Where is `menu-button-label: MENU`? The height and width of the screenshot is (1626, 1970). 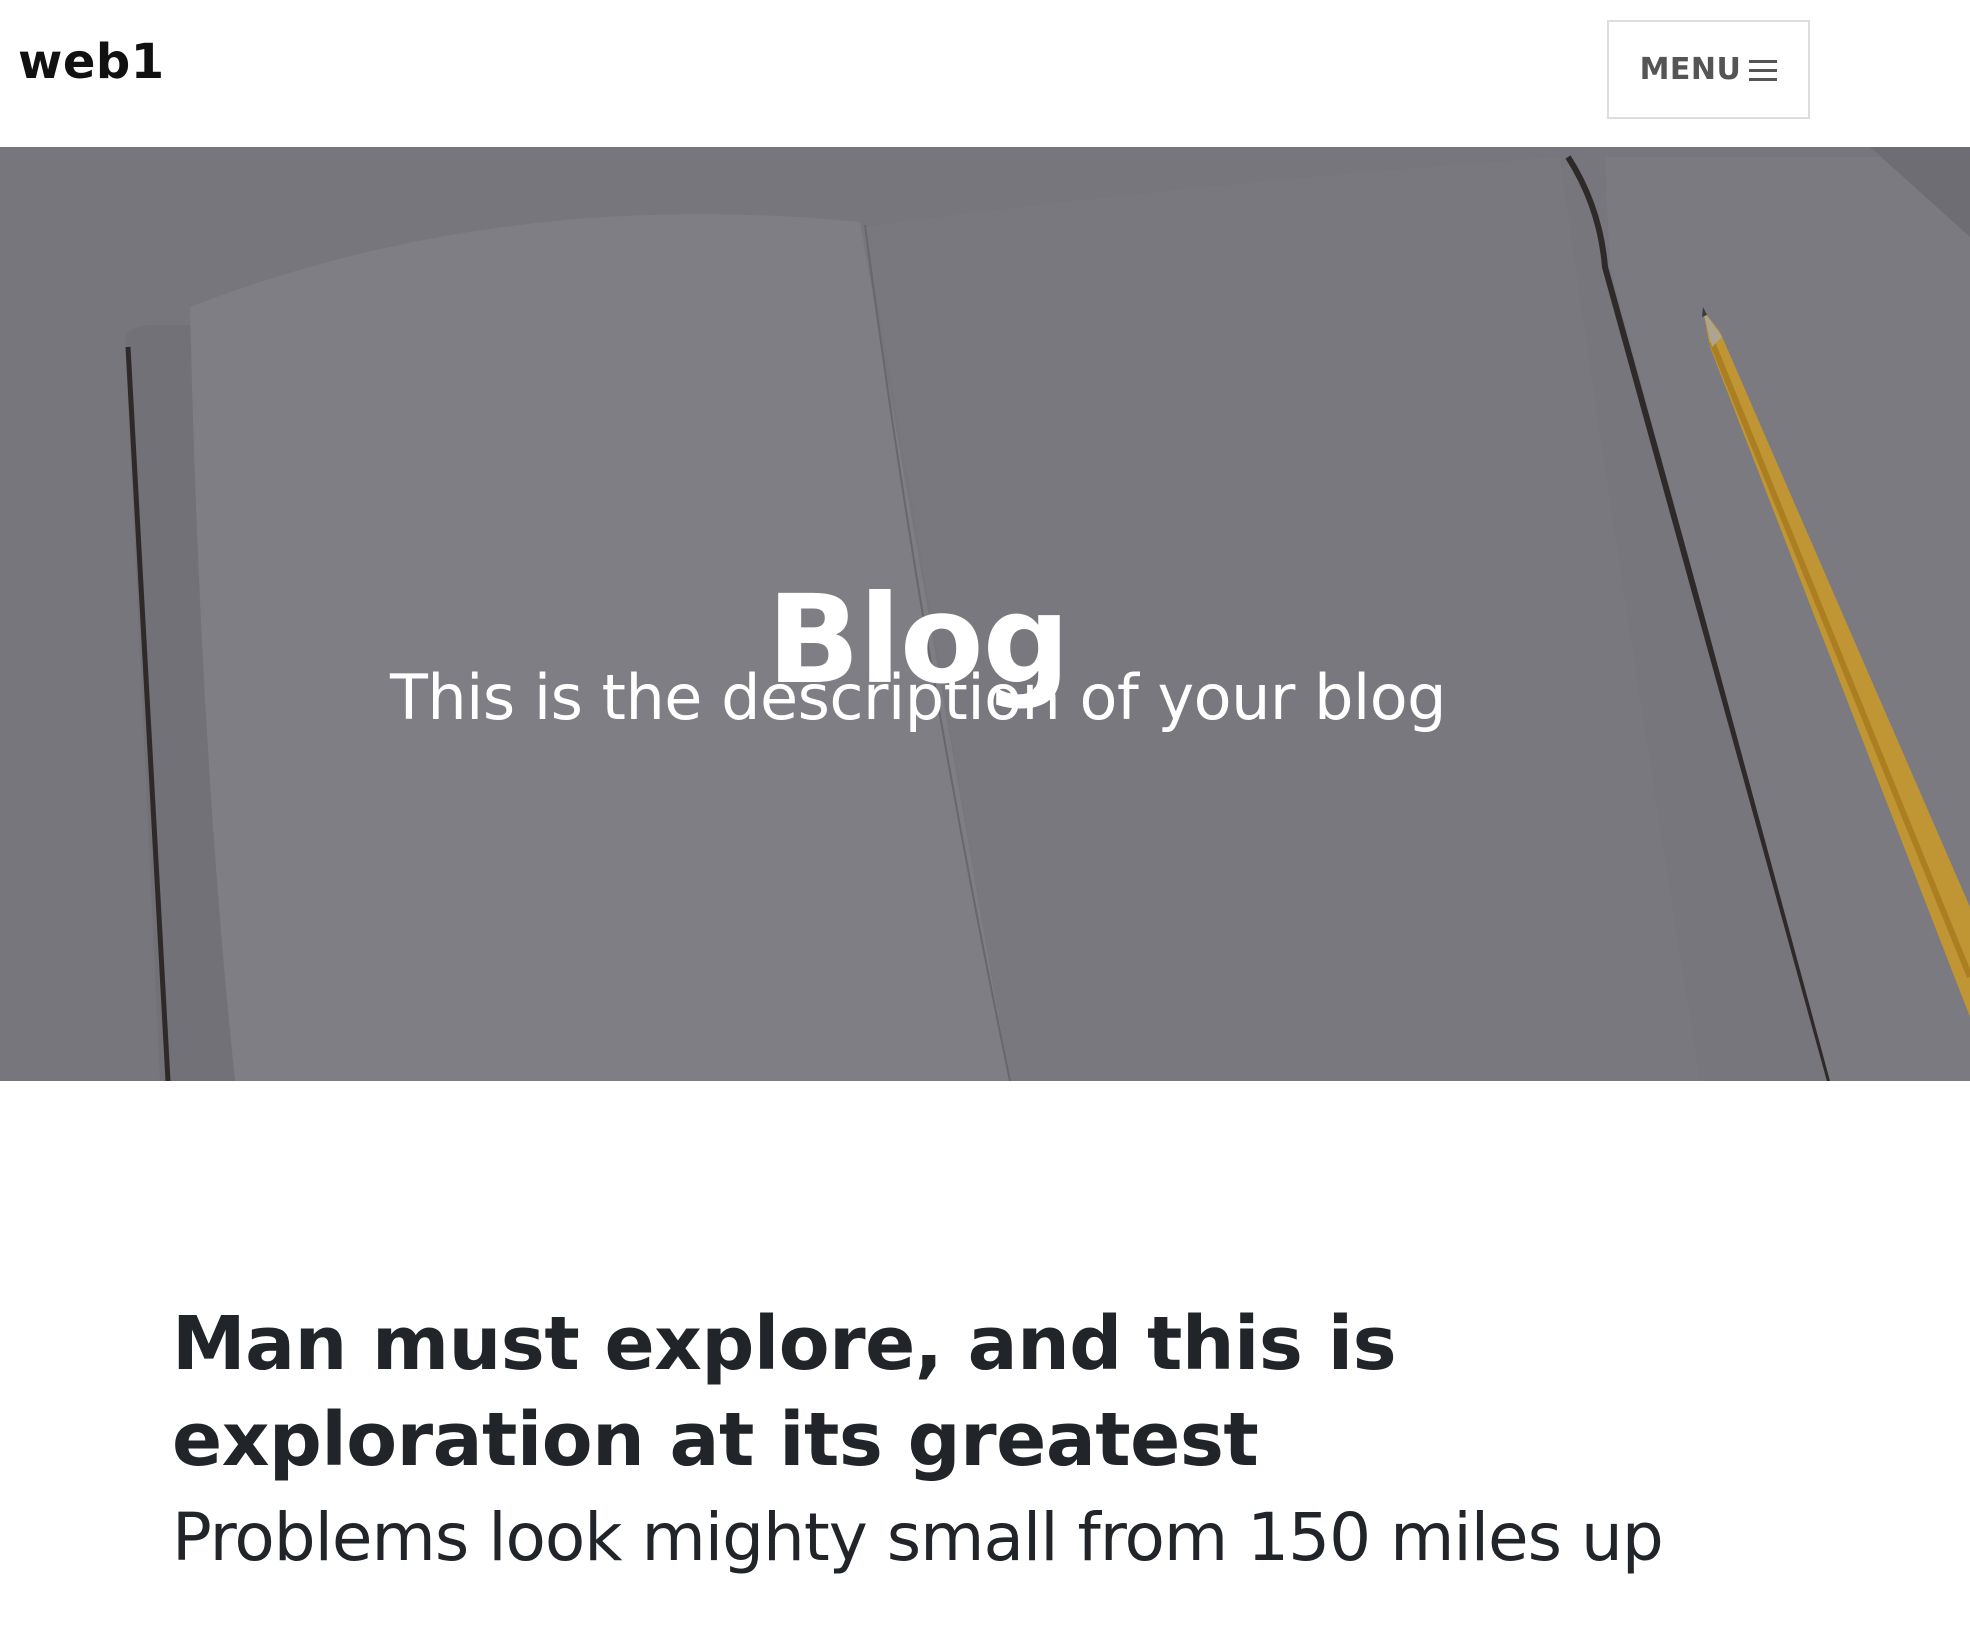 menu-button-label: MENU is located at coordinates (1690, 69).